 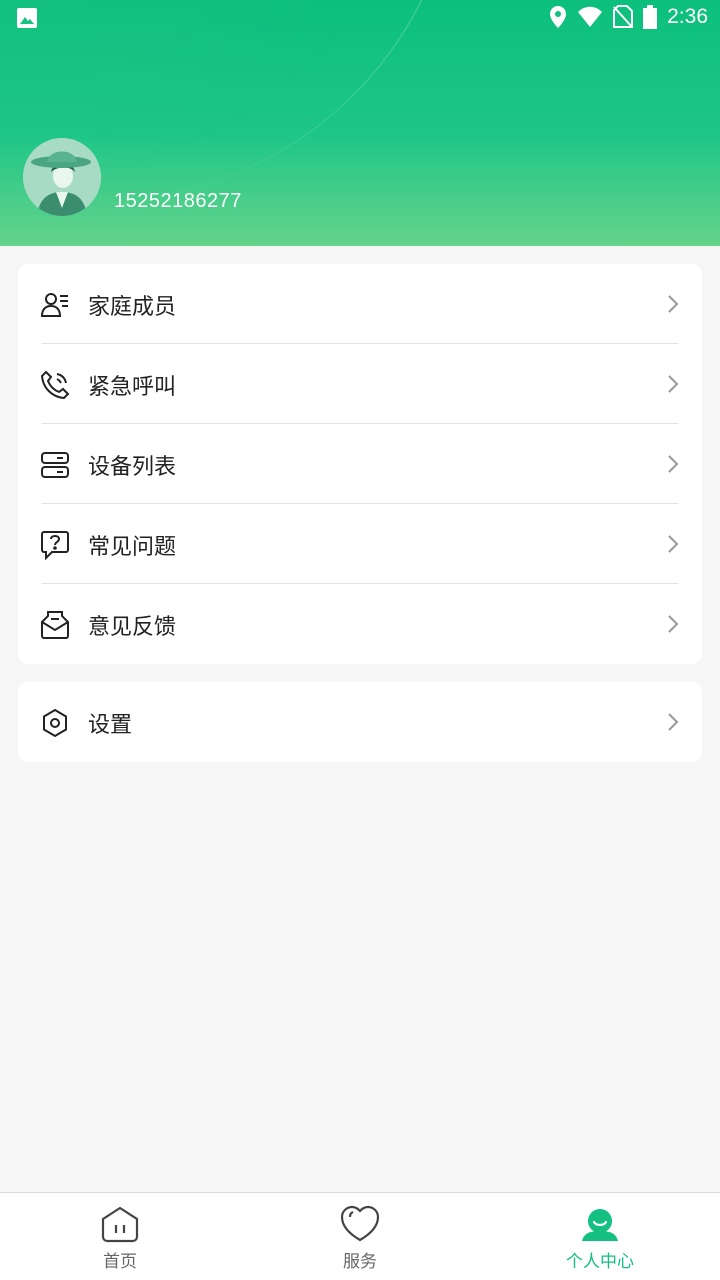 What do you see at coordinates (600, 1262) in the screenshot?
I see `tab-label: 个人中心` at bounding box center [600, 1262].